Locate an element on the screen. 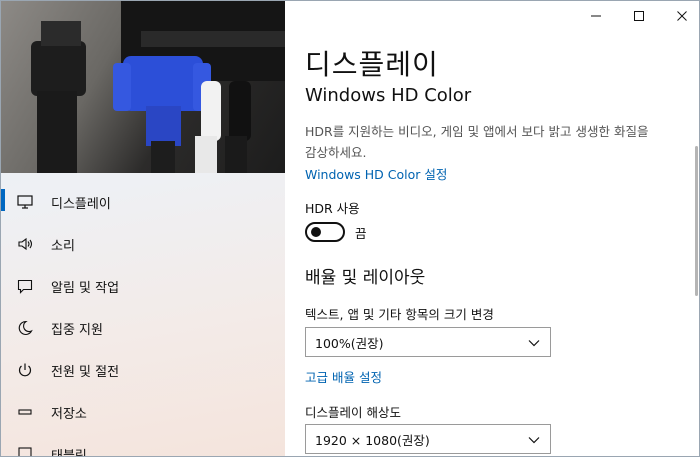 The width and height of the screenshot is (700, 457). sidebar-item-focus-assist: 집중 지원 is located at coordinates (143, 328).